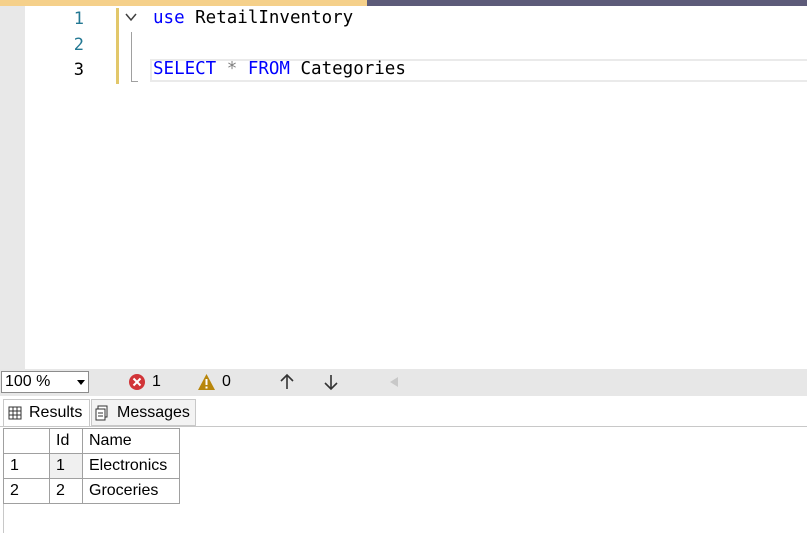 This screenshot has width=807, height=533. I want to click on error-circle-icon, so click(137, 382).